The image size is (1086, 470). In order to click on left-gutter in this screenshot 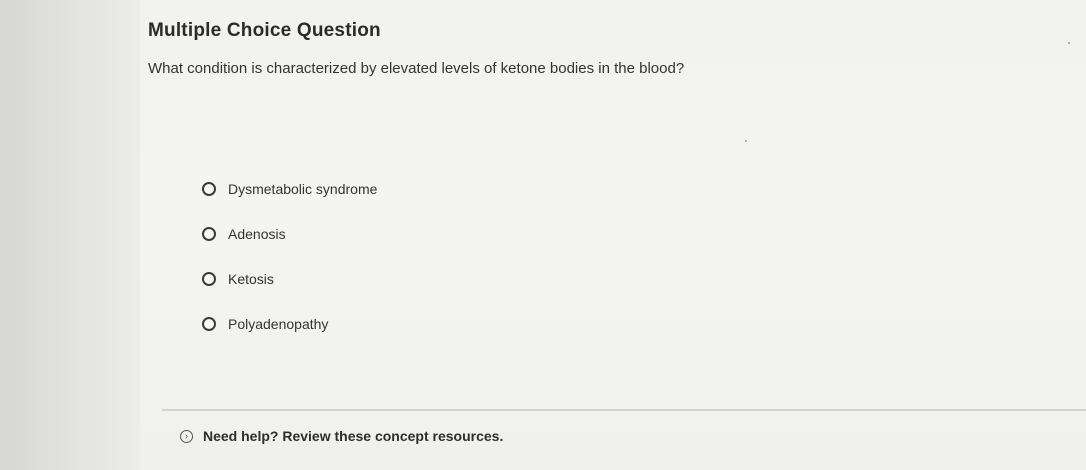, I will do `click(70, 235)`.